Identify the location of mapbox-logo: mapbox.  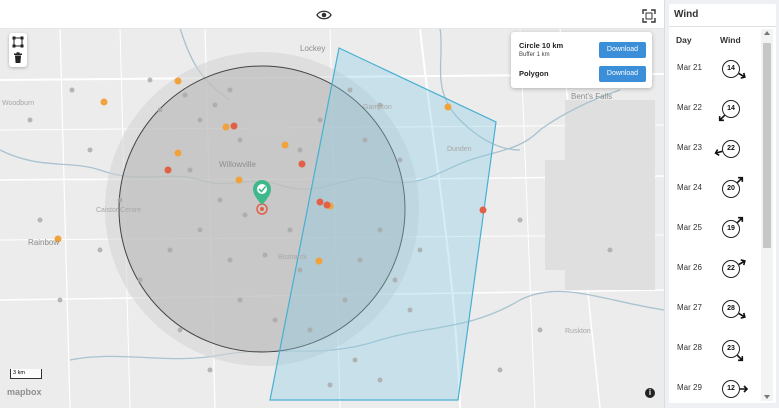
(24, 392).